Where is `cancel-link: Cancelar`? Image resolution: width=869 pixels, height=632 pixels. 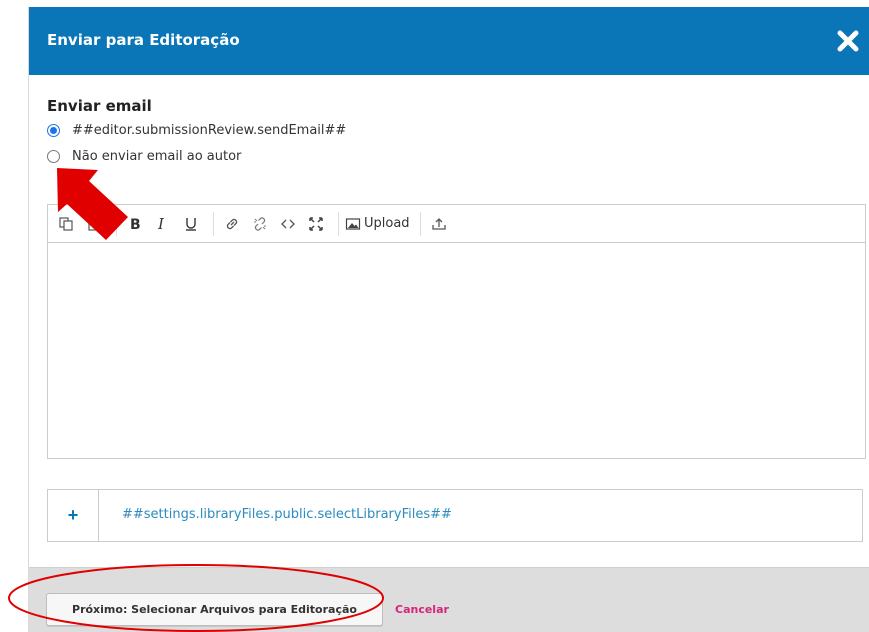
cancel-link: Cancelar is located at coordinates (422, 609).